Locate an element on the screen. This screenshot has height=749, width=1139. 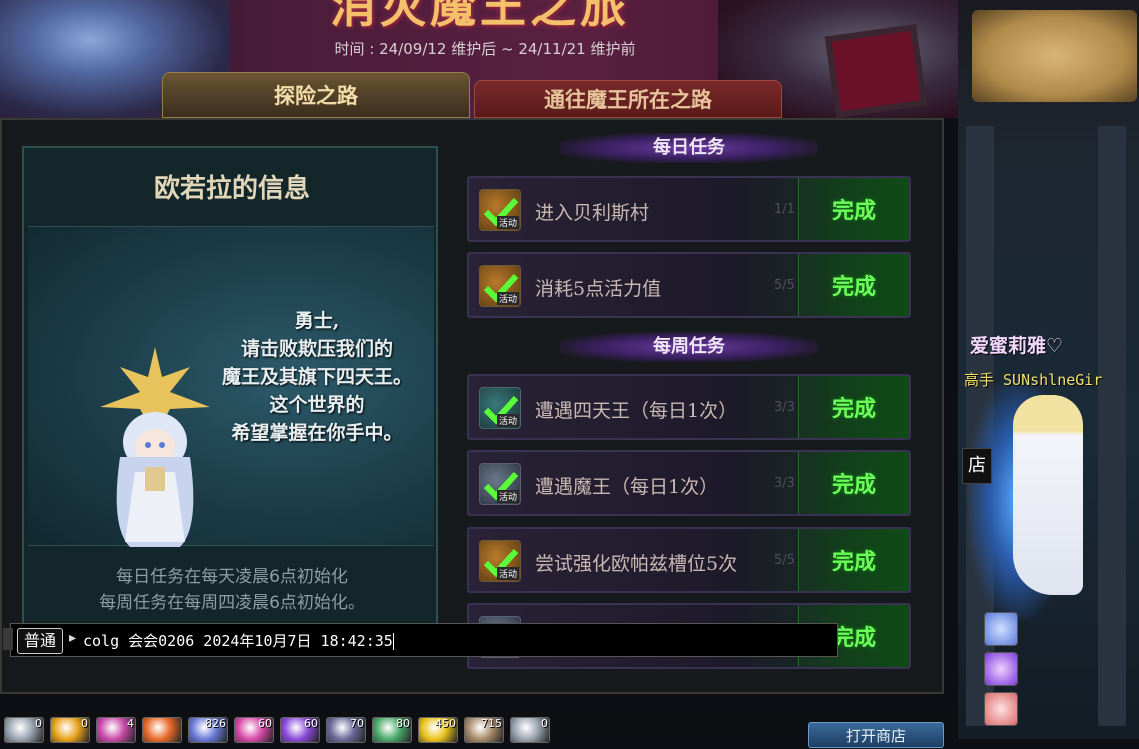
hotbar-slot-count: 4 is located at coordinates (130, 723).